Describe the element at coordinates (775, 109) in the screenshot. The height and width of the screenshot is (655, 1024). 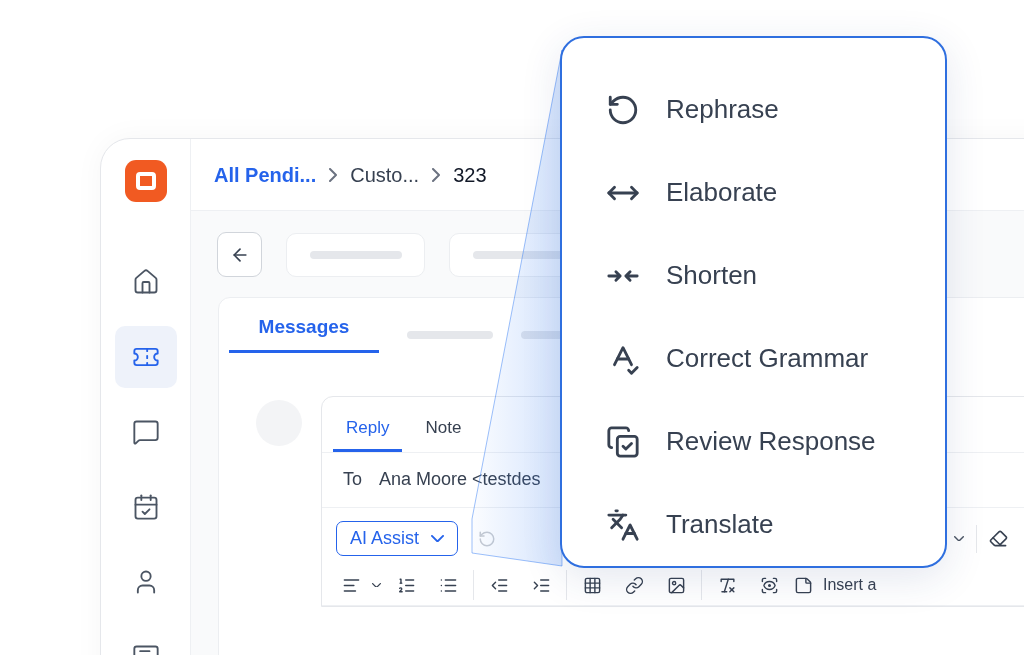
I see `menu-item: Rephrase` at that location.